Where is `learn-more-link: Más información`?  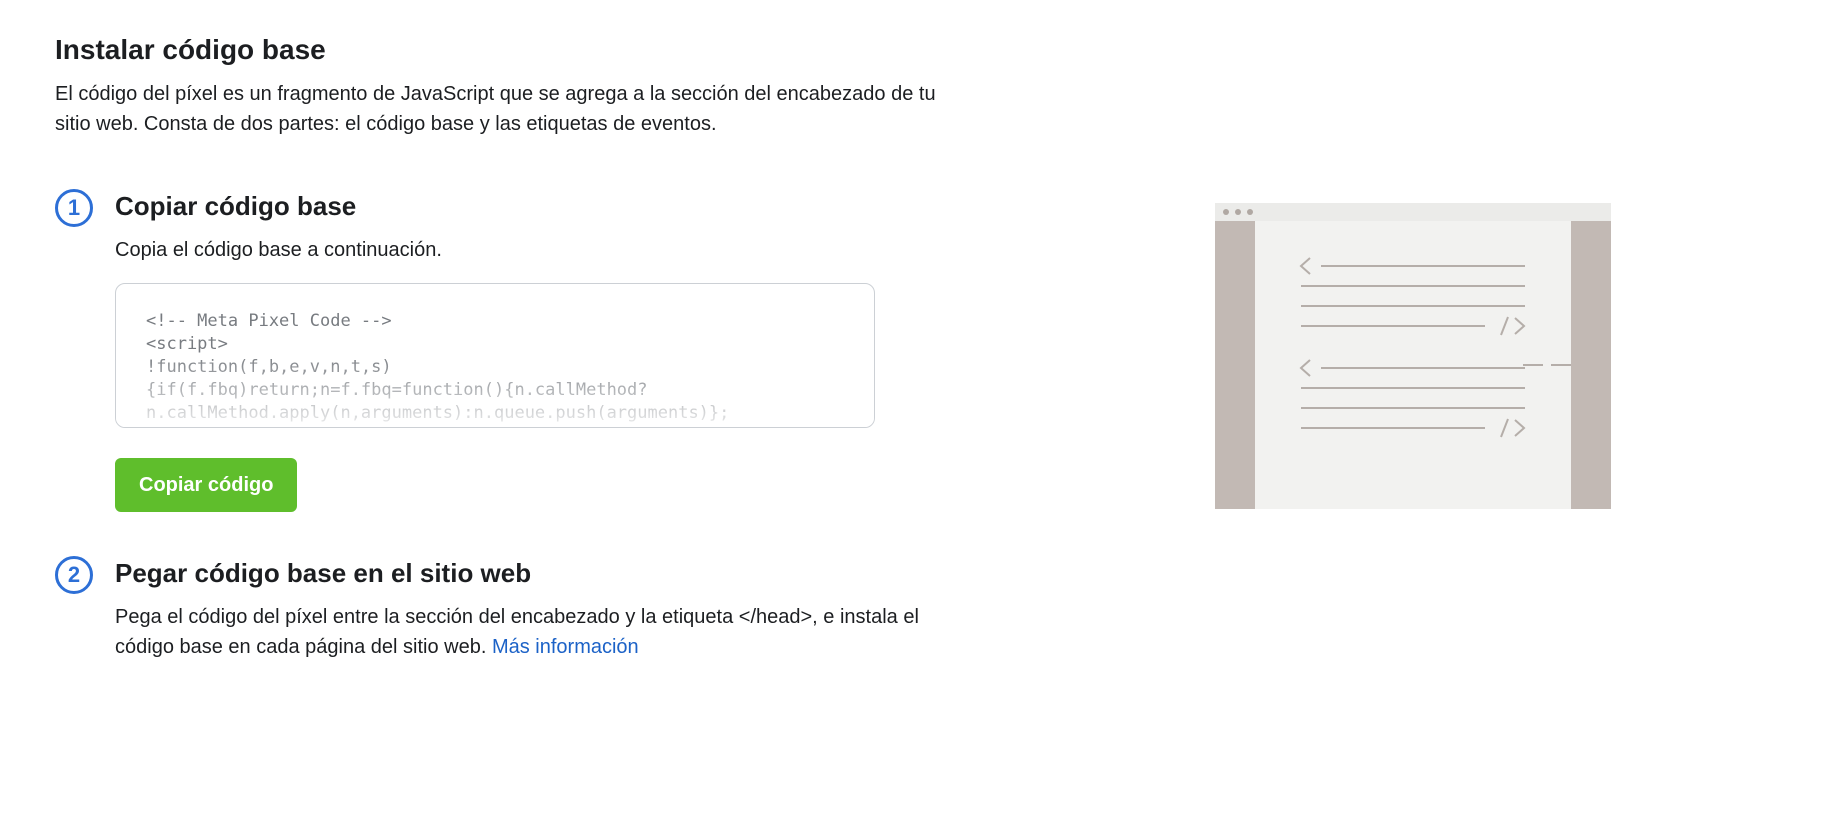
learn-more-link: Más información is located at coordinates (565, 647).